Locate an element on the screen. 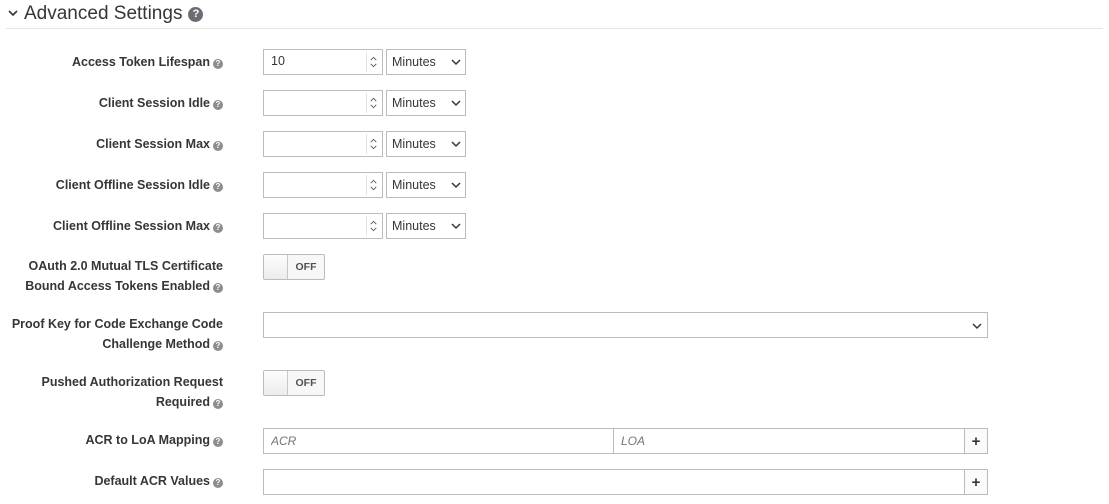 The image size is (1109, 504). client-offline-session-max-input is located at coordinates (323, 226).